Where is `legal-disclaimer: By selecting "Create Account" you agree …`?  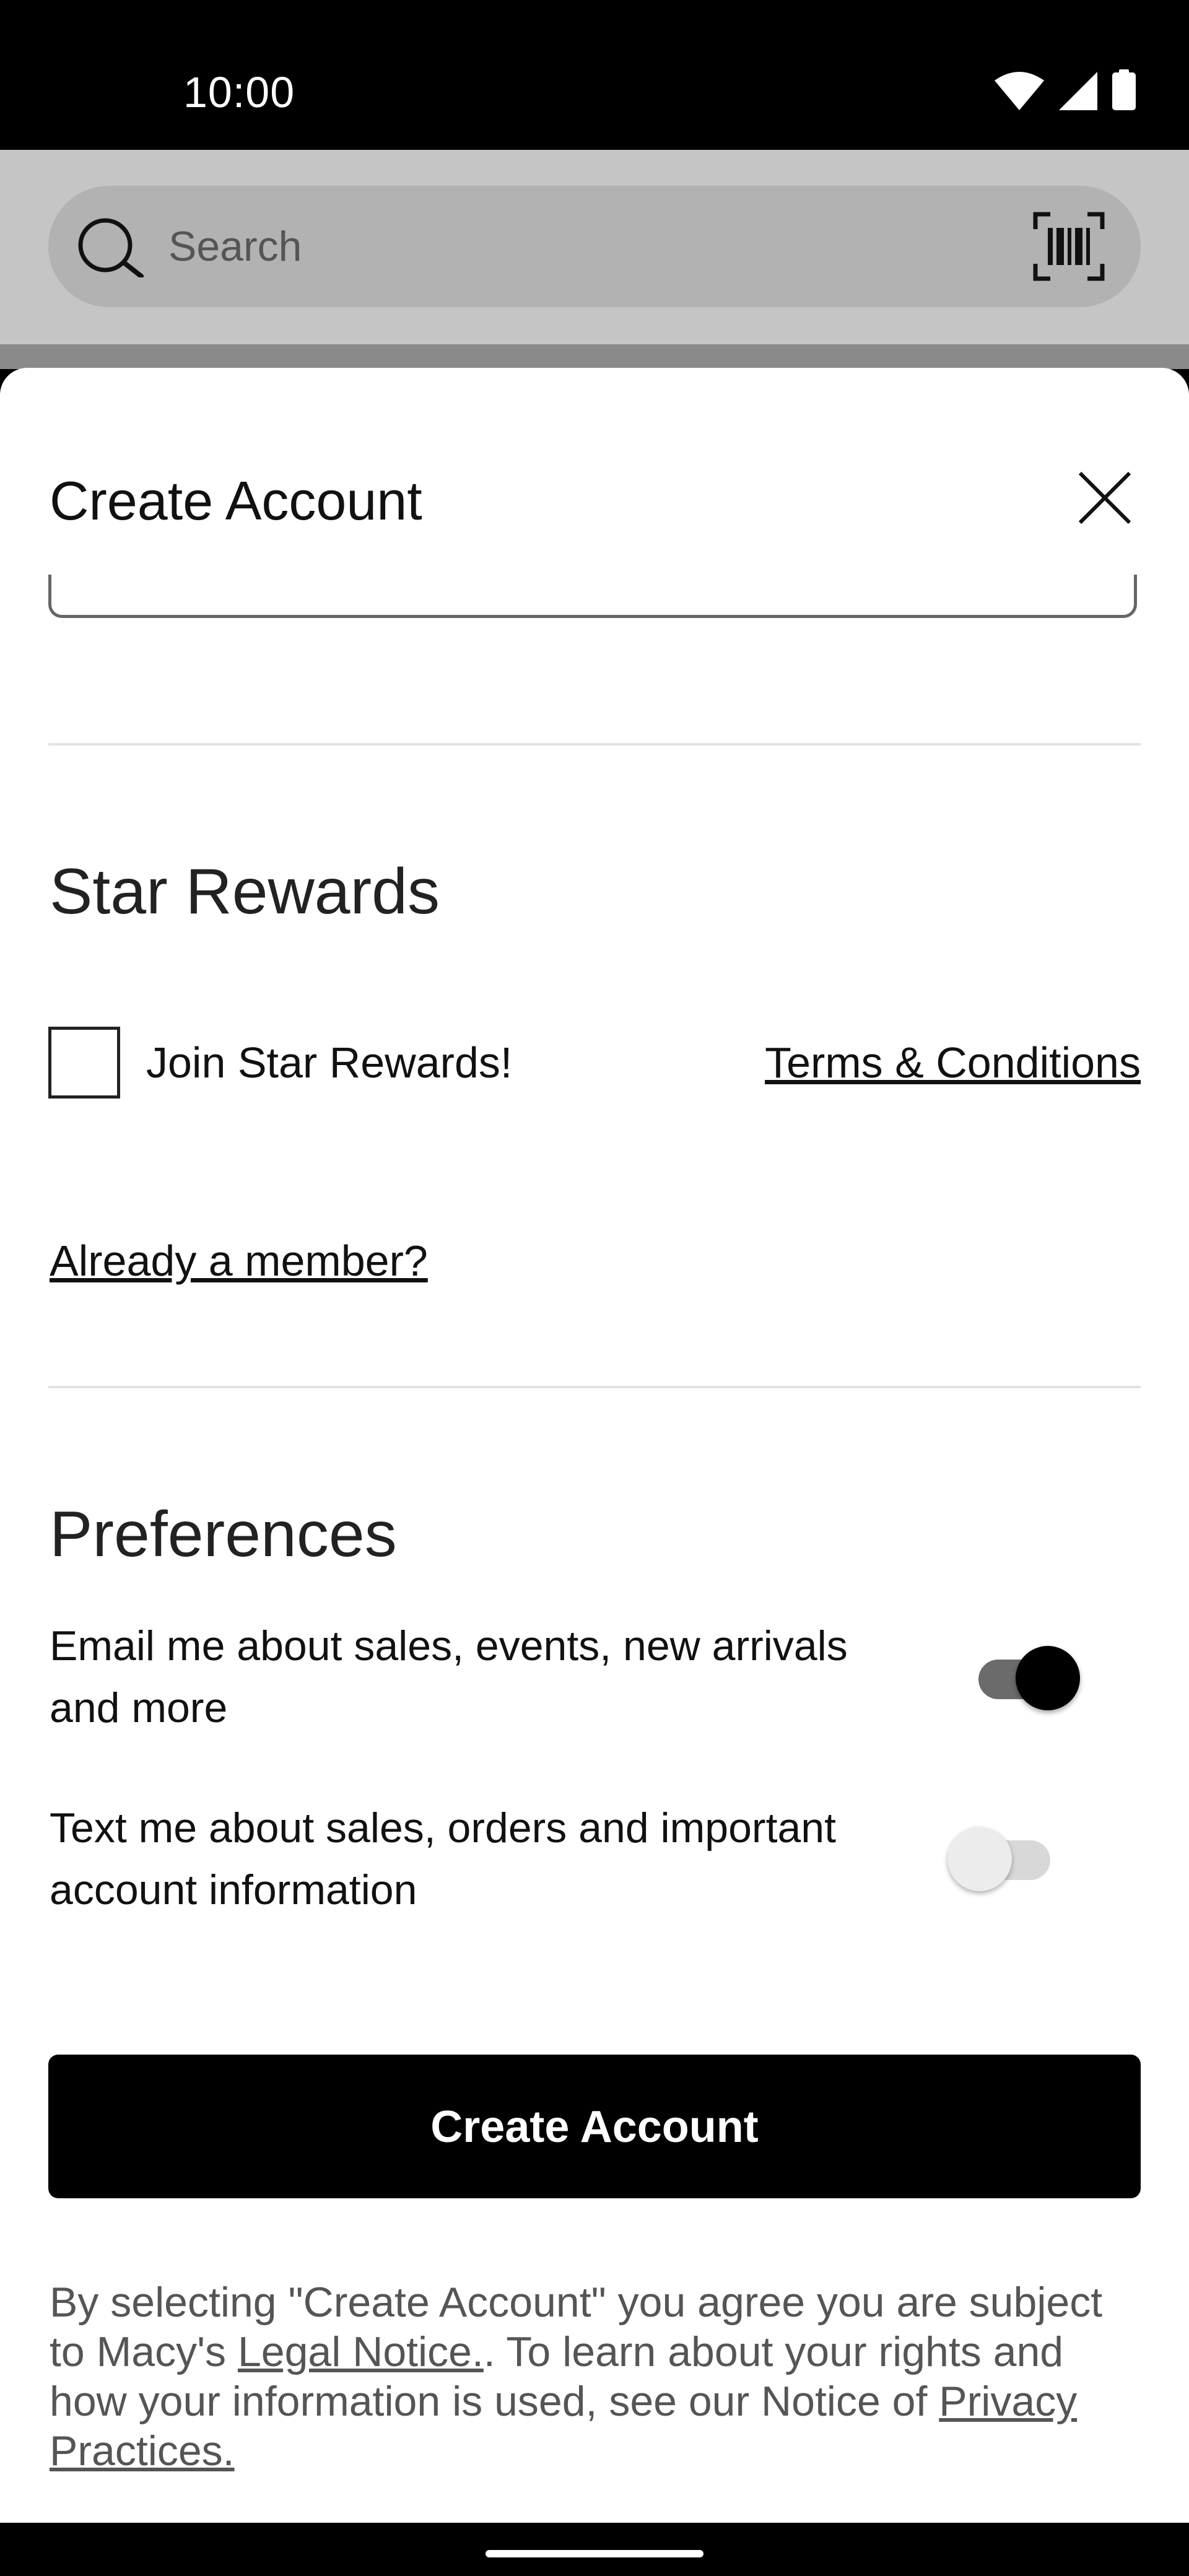
legal-disclaimer: By selecting "Create Account" you agree … is located at coordinates (588, 2377).